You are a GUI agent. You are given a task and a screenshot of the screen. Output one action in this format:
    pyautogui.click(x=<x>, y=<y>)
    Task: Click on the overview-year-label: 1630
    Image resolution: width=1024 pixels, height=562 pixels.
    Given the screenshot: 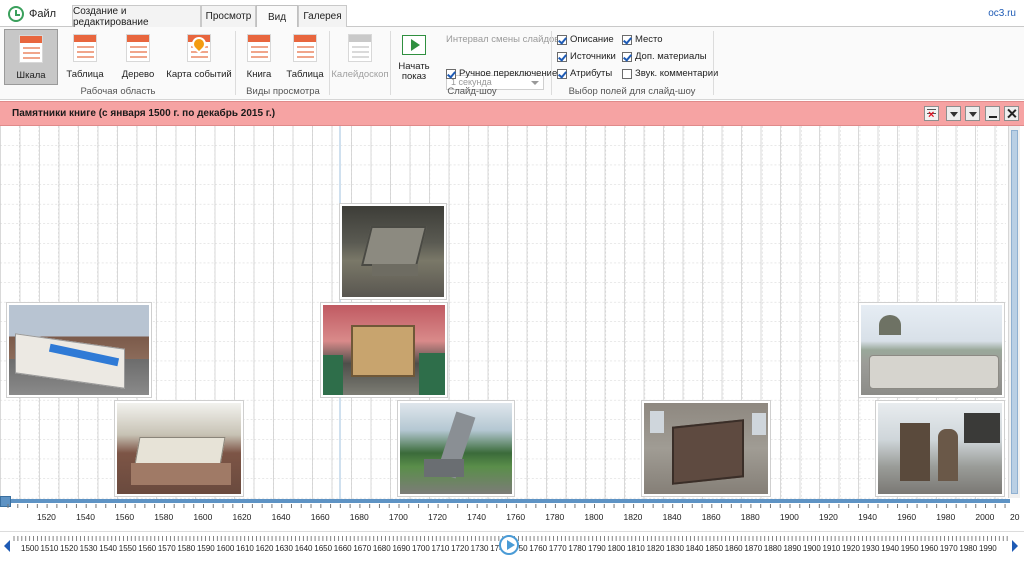 What is the action you would take?
    pyautogui.click(x=284, y=548)
    